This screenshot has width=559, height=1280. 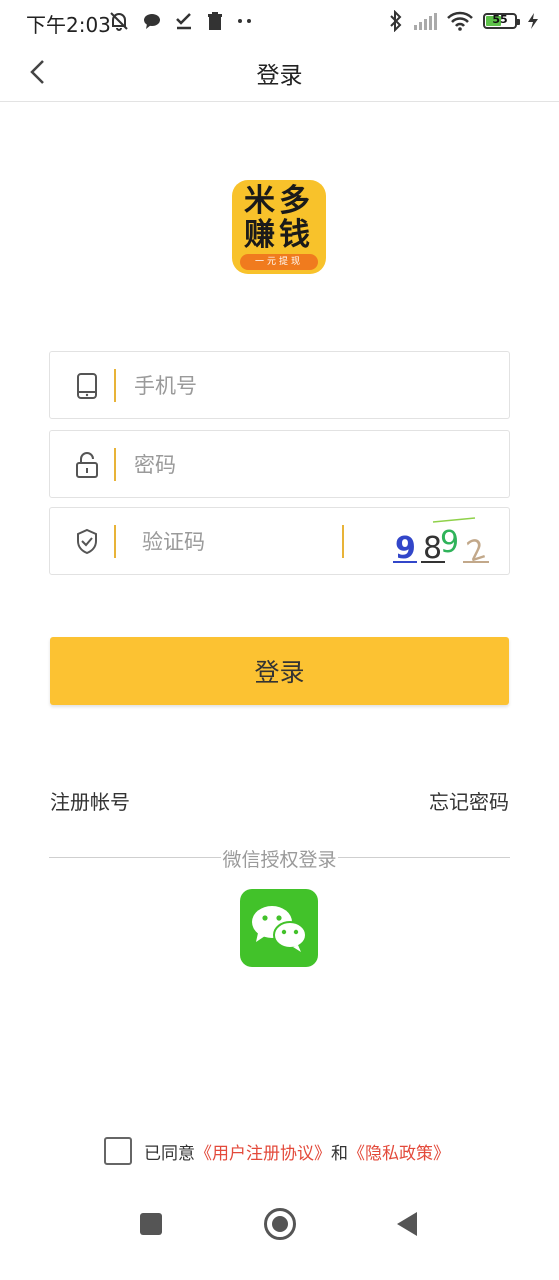 I want to click on captcha-image: 9 8 9 2, so click(x=444, y=542).